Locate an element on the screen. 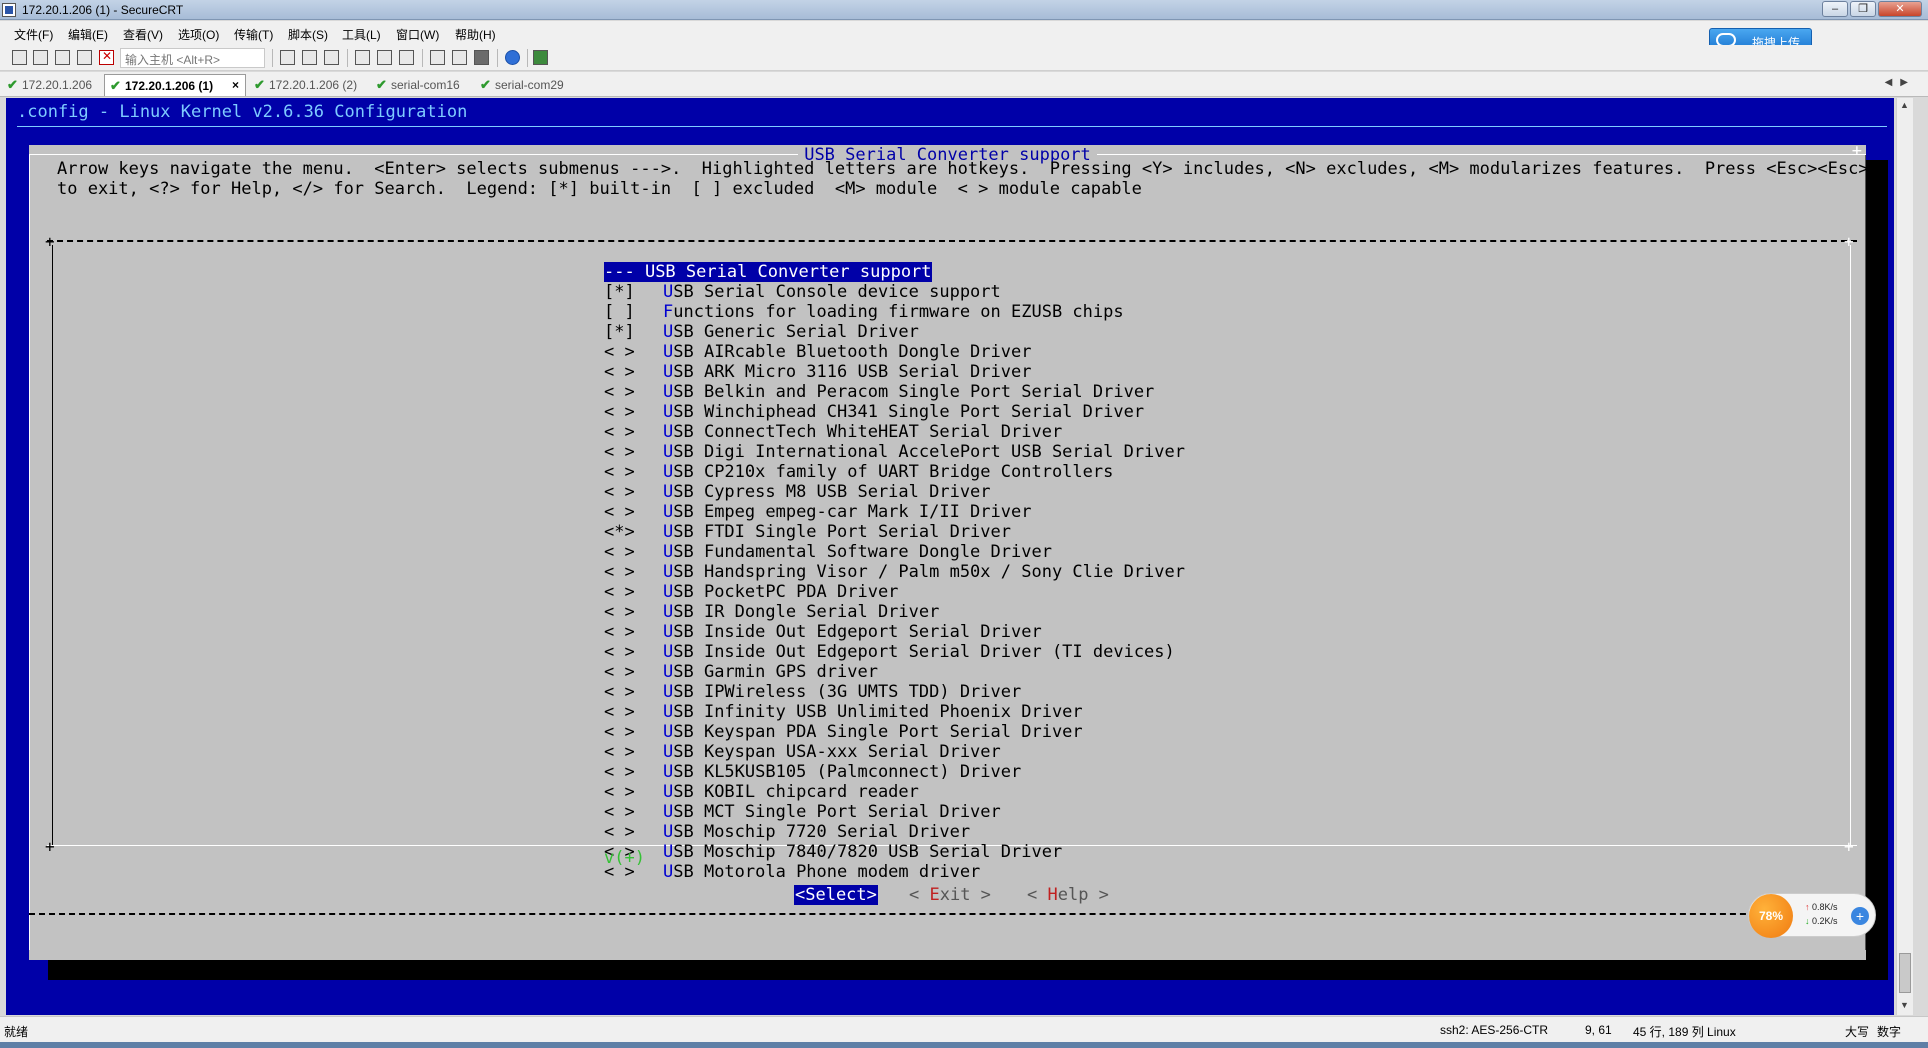 The image size is (1928, 1048). menu-options: 选项(O) is located at coordinates (198, 34).